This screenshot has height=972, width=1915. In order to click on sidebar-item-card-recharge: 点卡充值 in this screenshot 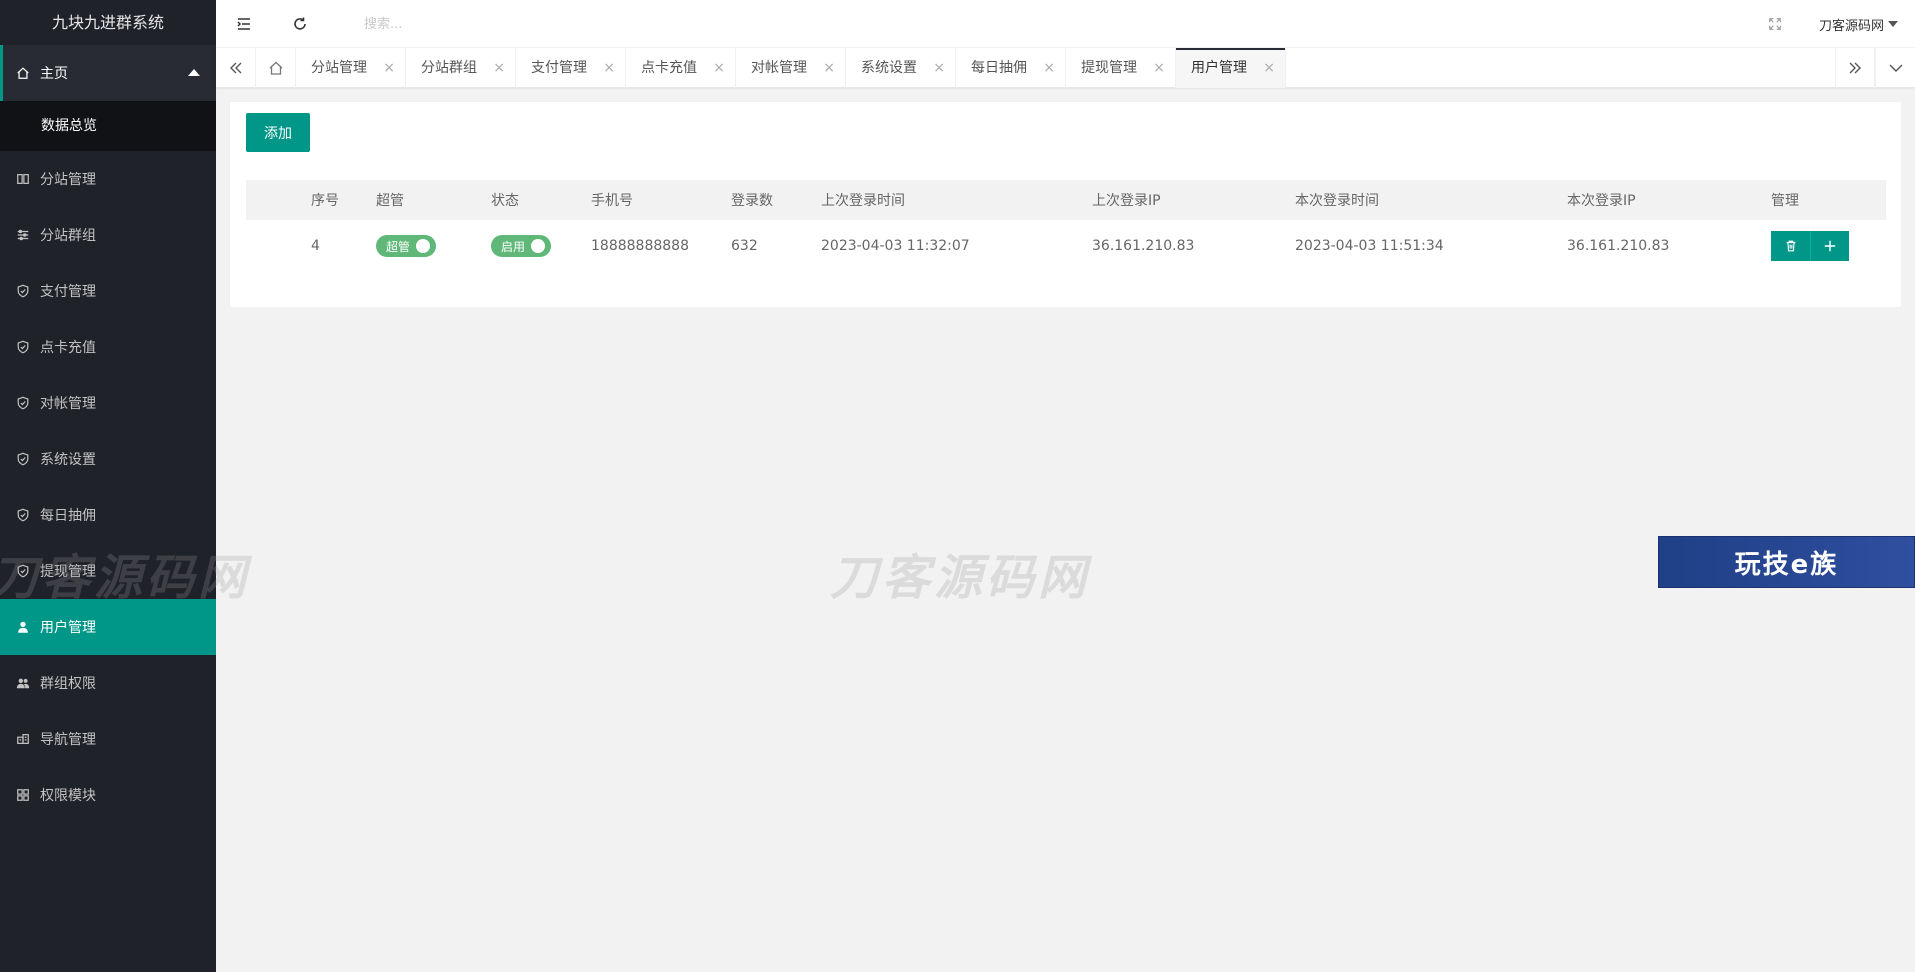, I will do `click(108, 347)`.